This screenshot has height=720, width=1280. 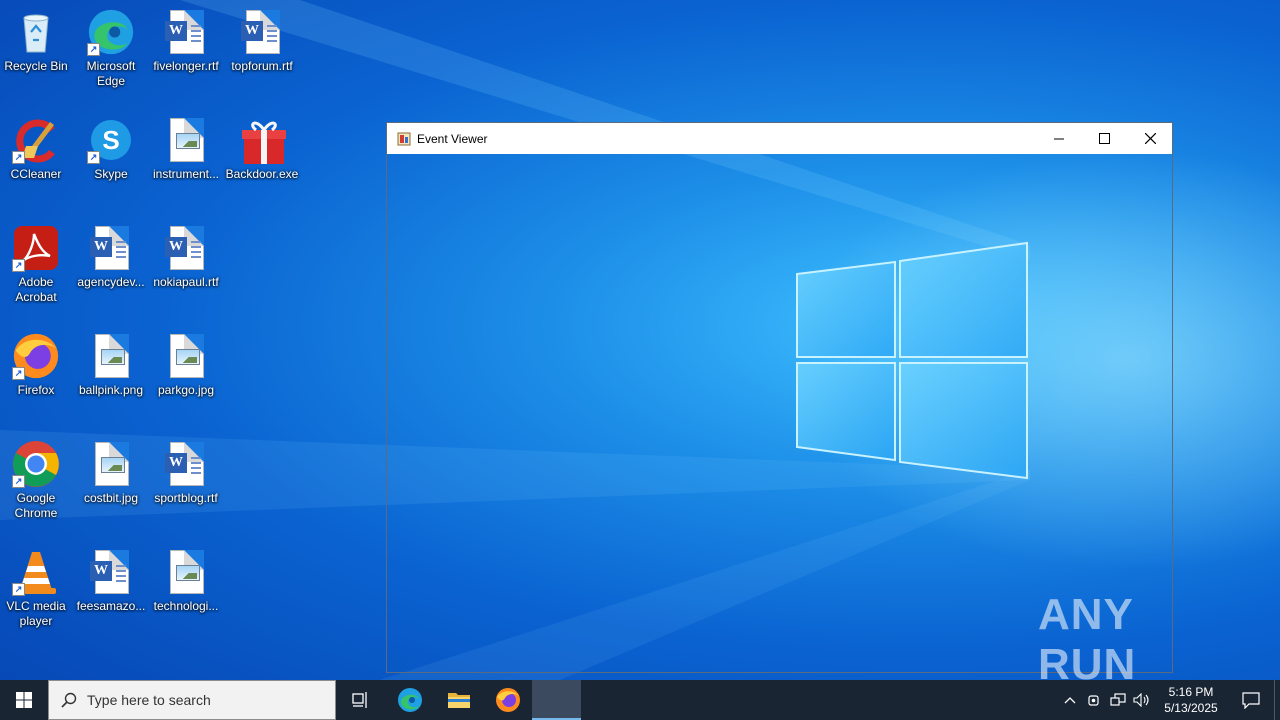 What do you see at coordinates (1191, 700) in the screenshot?
I see `taskbar-clock: 5:16 PM 5/13/2025` at bounding box center [1191, 700].